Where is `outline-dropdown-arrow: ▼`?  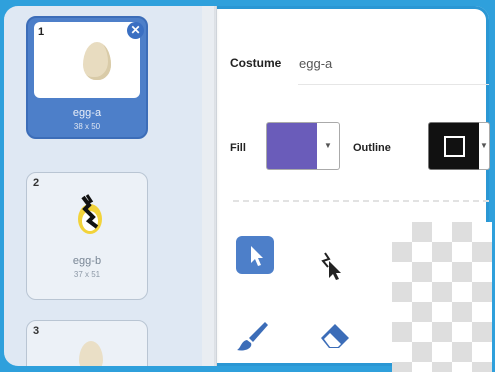 outline-dropdown-arrow: ▼ is located at coordinates (484, 146).